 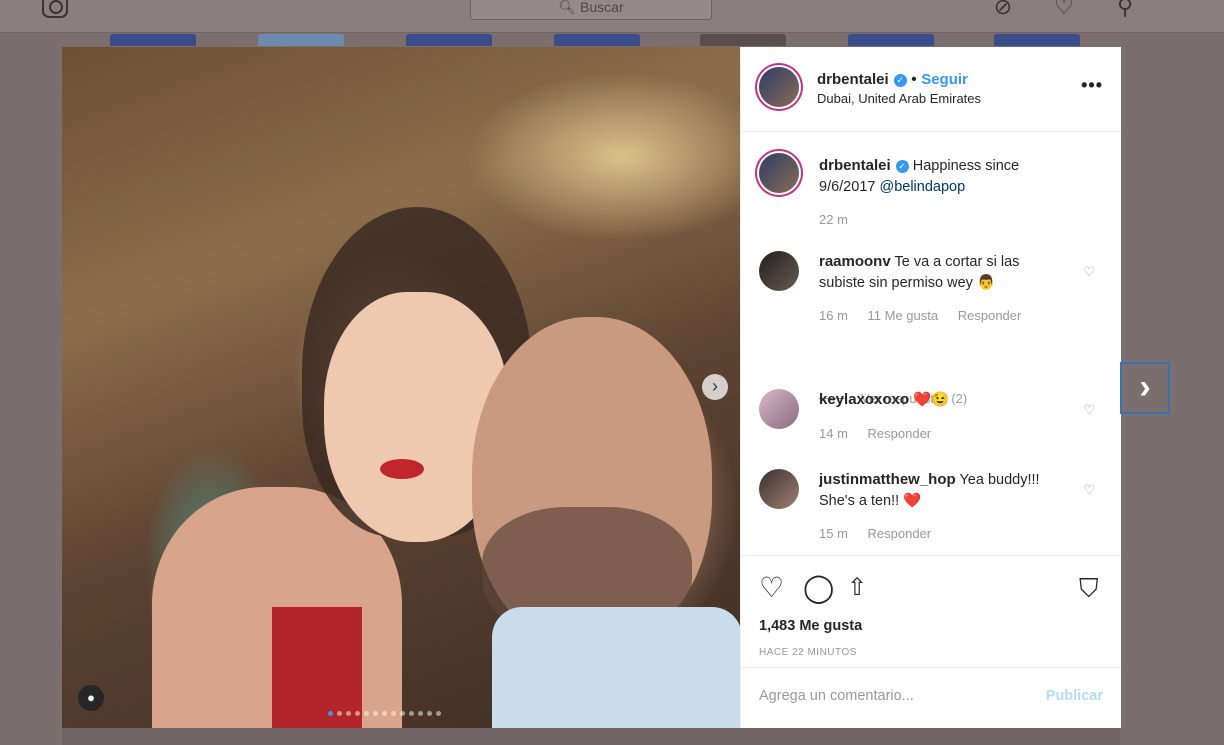 What do you see at coordinates (833, 219) in the screenshot?
I see `caption-time: 22 m` at bounding box center [833, 219].